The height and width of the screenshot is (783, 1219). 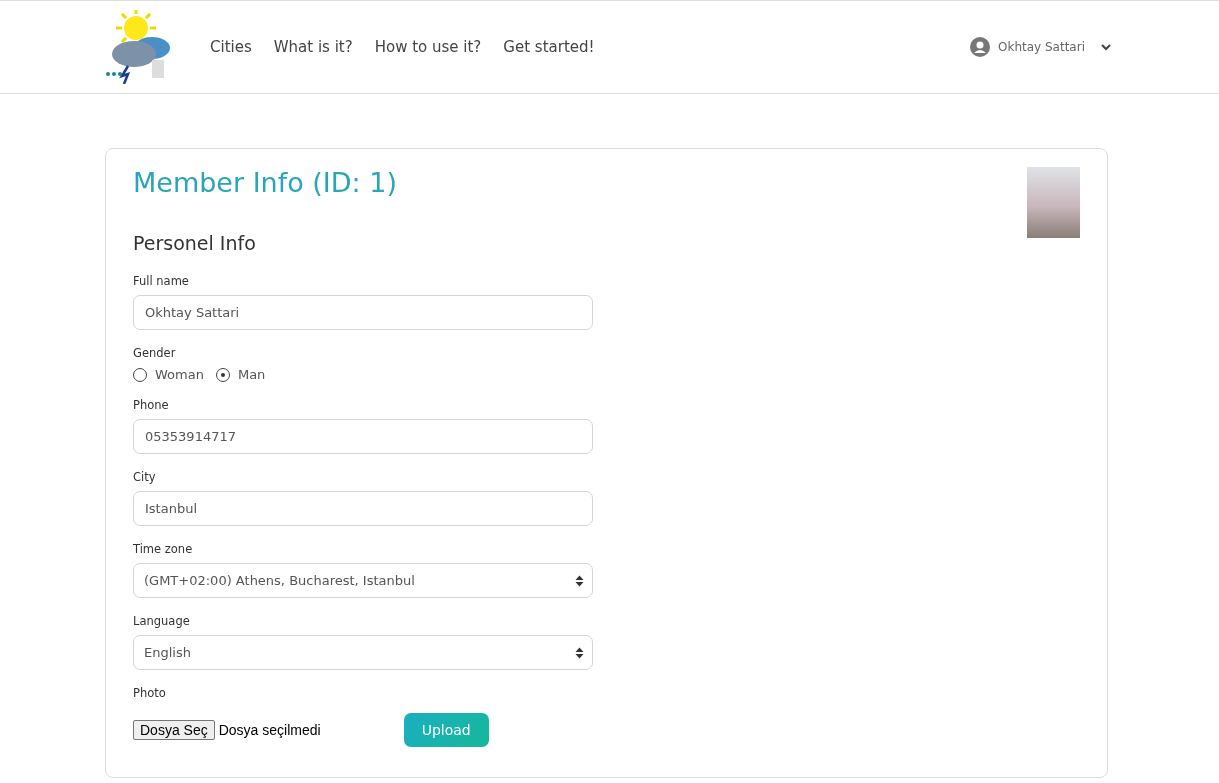 What do you see at coordinates (1053, 202) in the screenshot?
I see `photo-placeholder` at bounding box center [1053, 202].